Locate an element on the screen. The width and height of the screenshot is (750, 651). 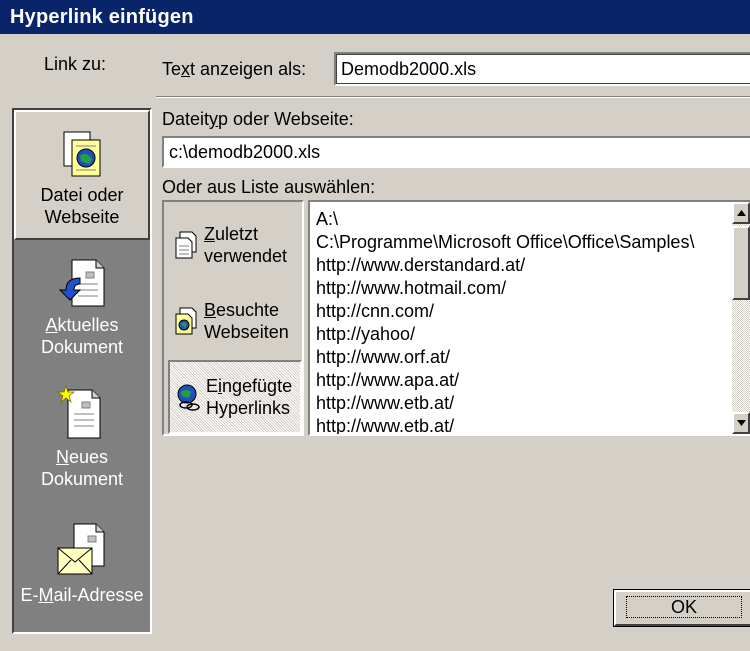
category-recent-files: Zuletzt verwendet is located at coordinates (235, 245).